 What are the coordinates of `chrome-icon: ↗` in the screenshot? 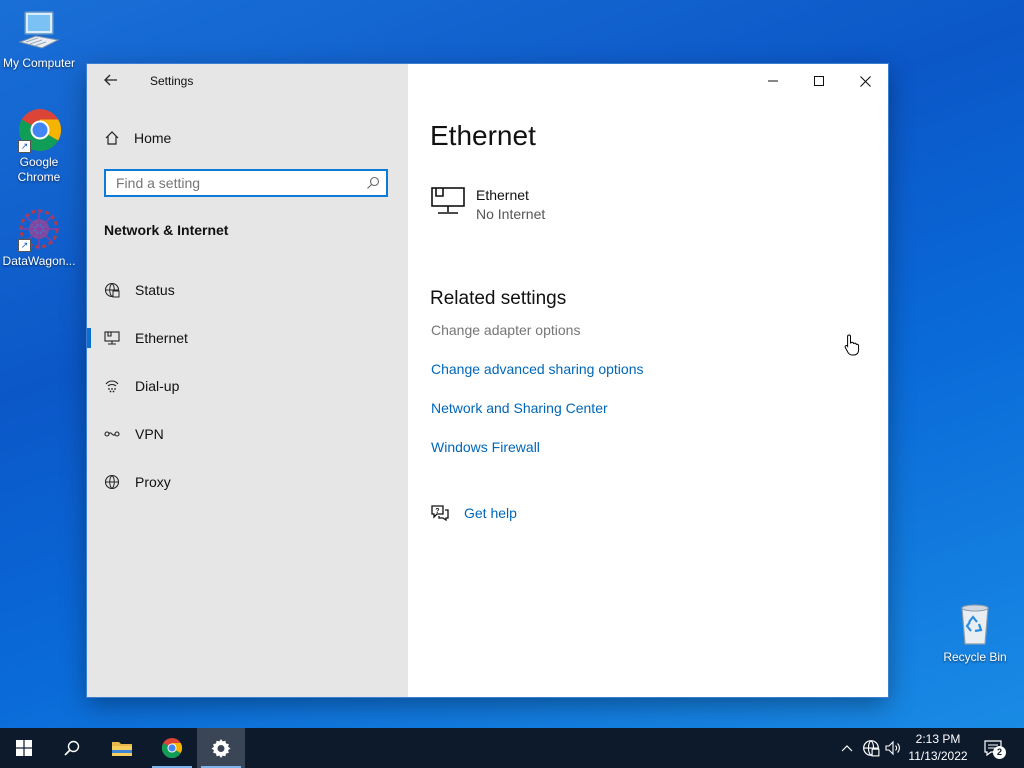 It's located at (39, 130).